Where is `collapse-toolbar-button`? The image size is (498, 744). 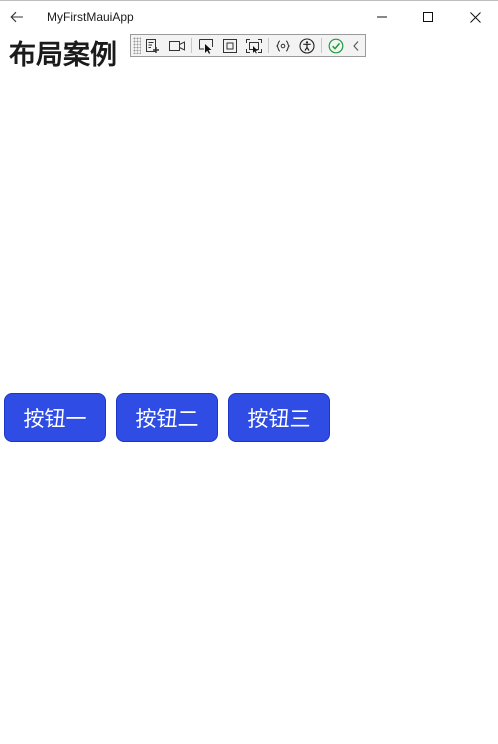
collapse-toolbar-button is located at coordinates (356, 45).